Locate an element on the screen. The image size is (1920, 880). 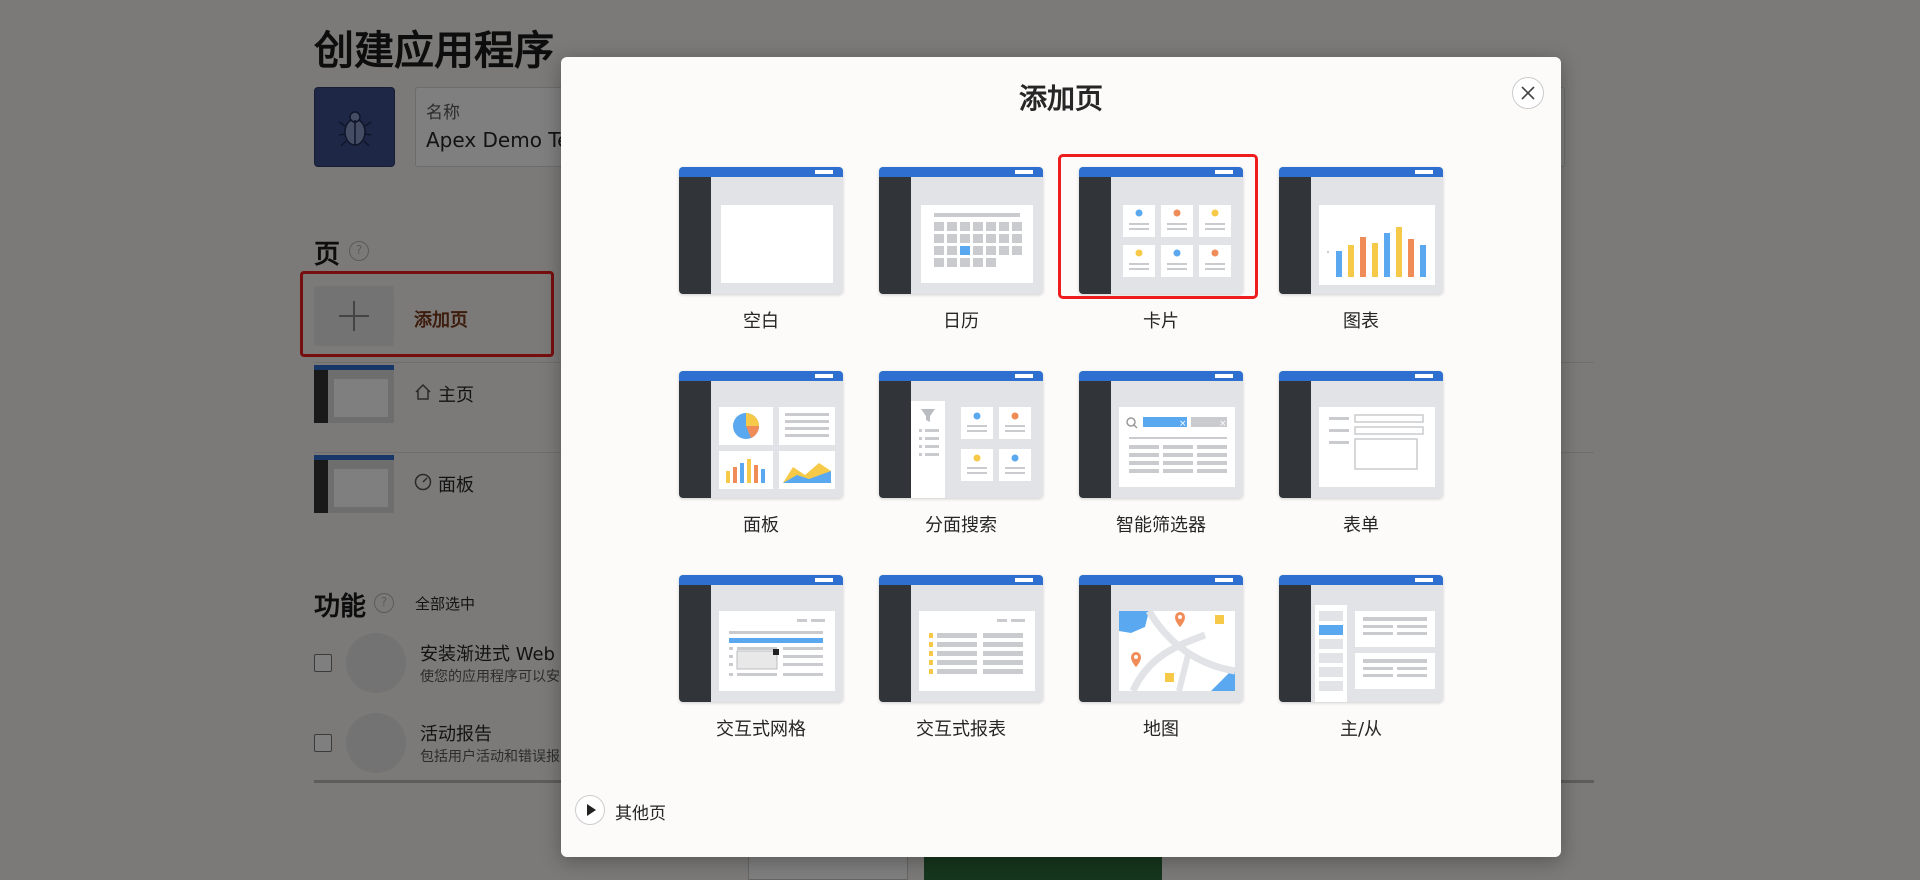
card-label: 交互式网格 is located at coordinates (761, 729).